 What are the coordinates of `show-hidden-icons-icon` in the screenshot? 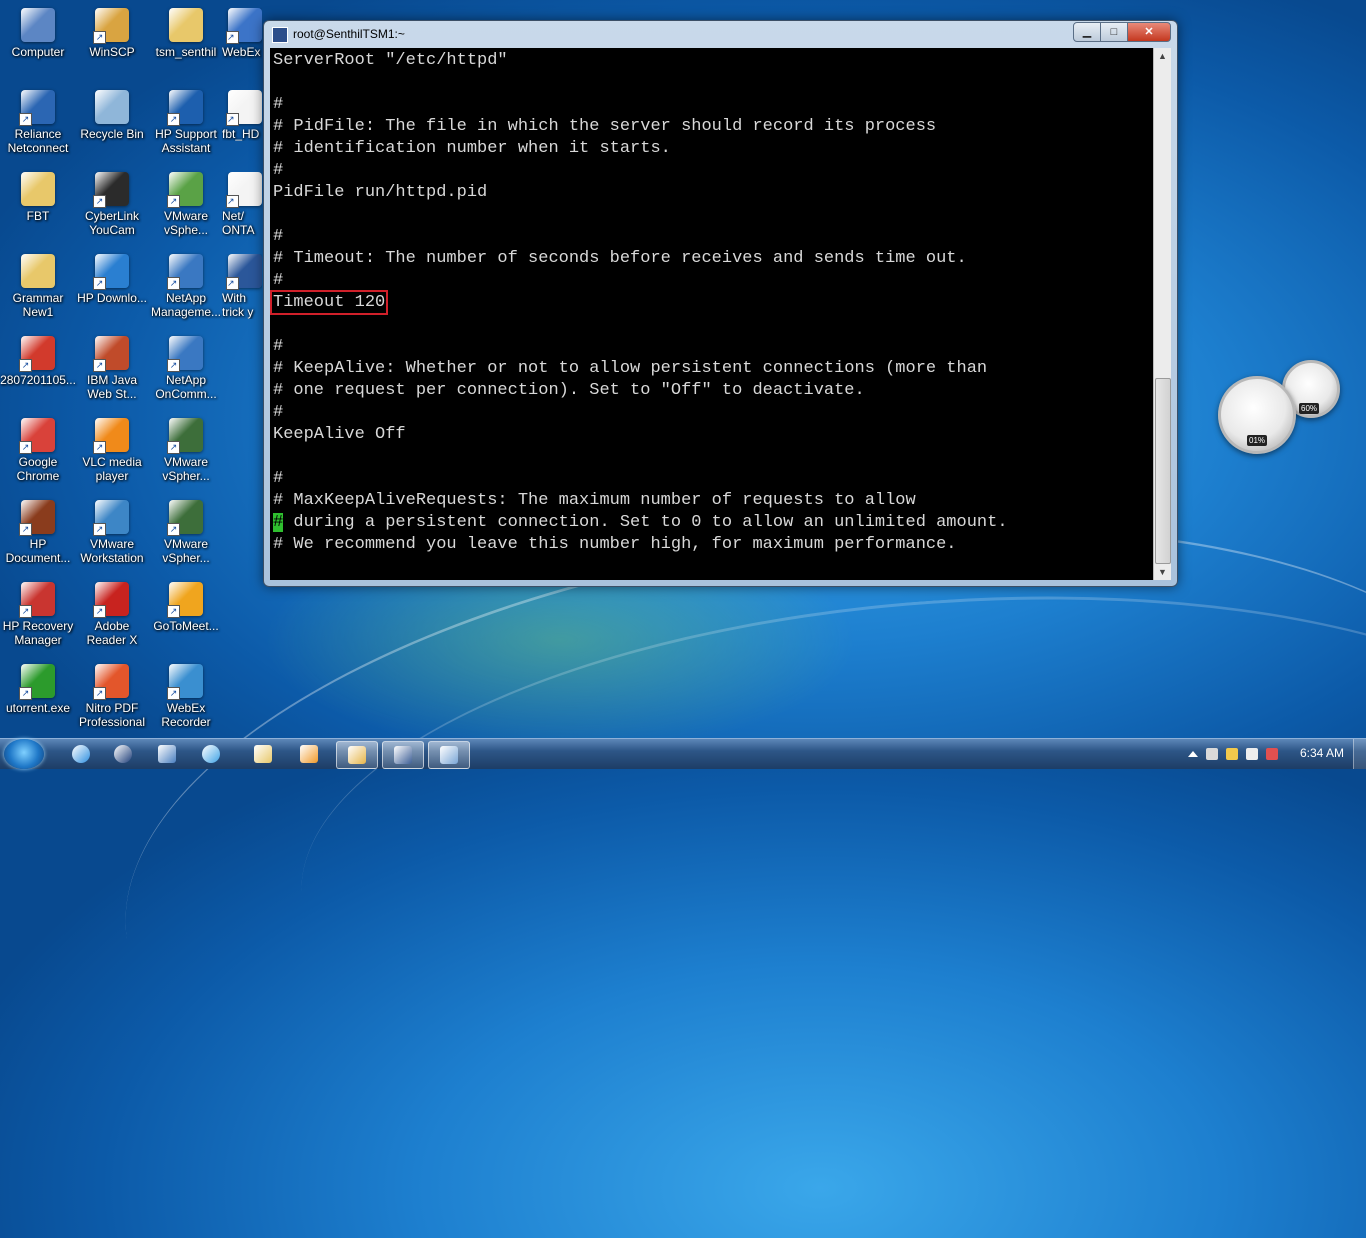 It's located at (1193, 754).